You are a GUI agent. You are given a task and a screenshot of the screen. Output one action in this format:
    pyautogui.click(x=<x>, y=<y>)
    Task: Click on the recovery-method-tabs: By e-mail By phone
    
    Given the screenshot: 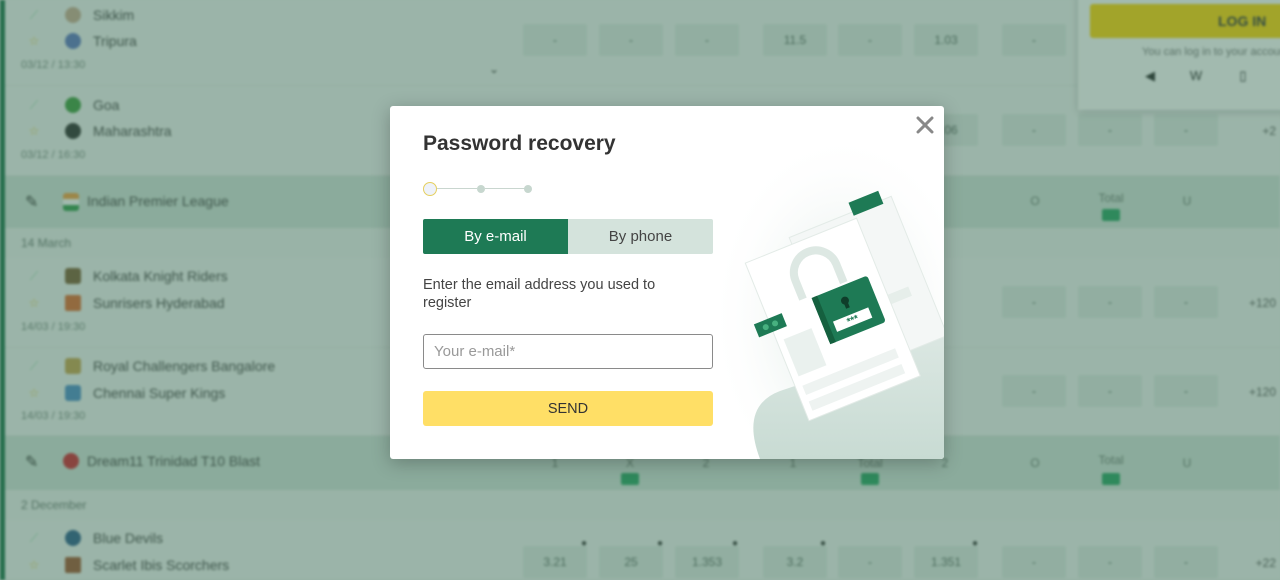 What is the action you would take?
    pyautogui.click(x=568, y=236)
    